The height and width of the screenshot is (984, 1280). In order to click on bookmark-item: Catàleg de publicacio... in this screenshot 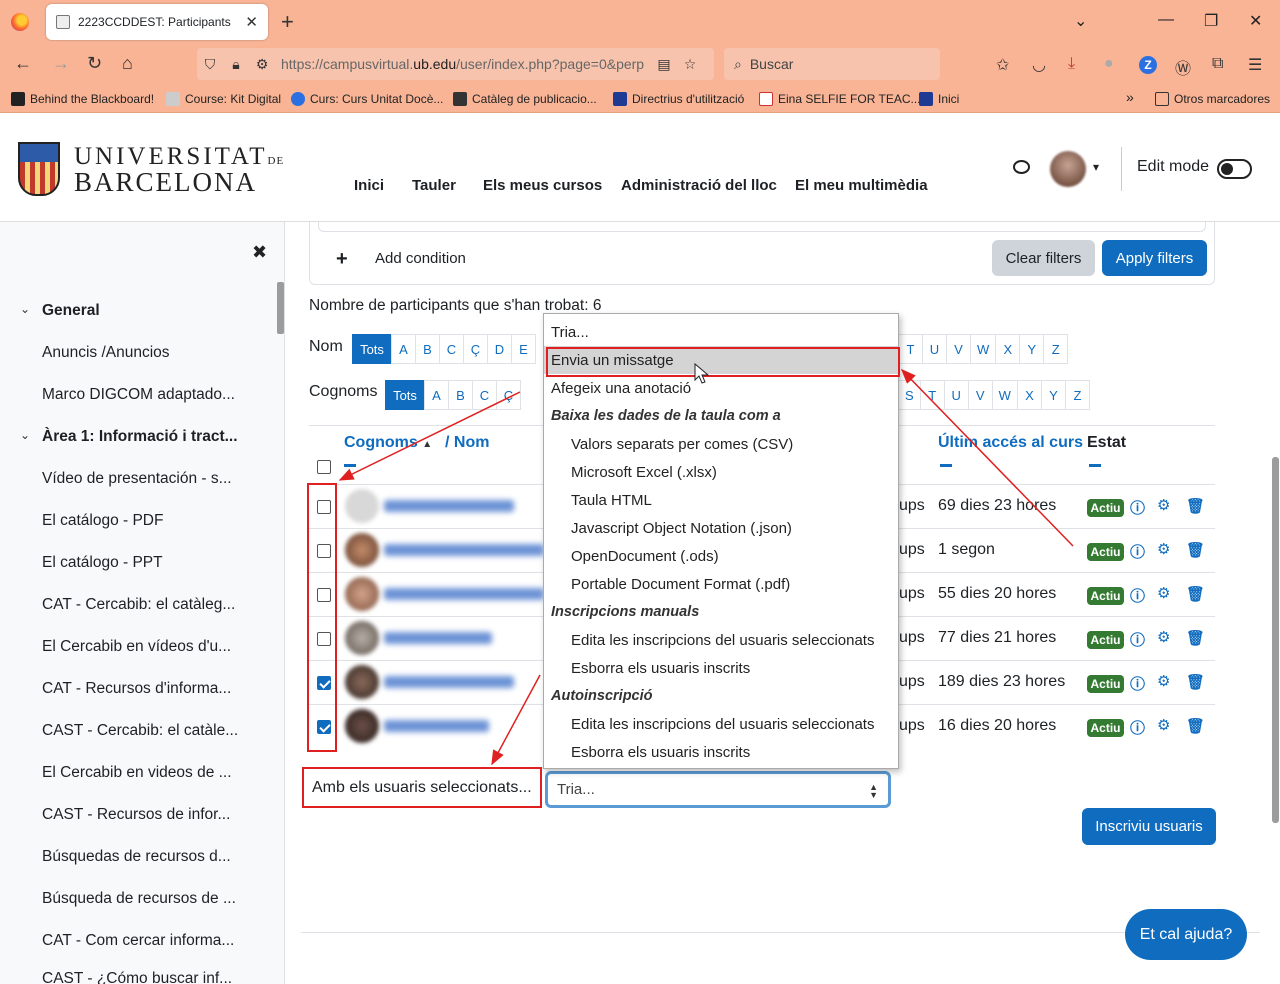, I will do `click(525, 99)`.